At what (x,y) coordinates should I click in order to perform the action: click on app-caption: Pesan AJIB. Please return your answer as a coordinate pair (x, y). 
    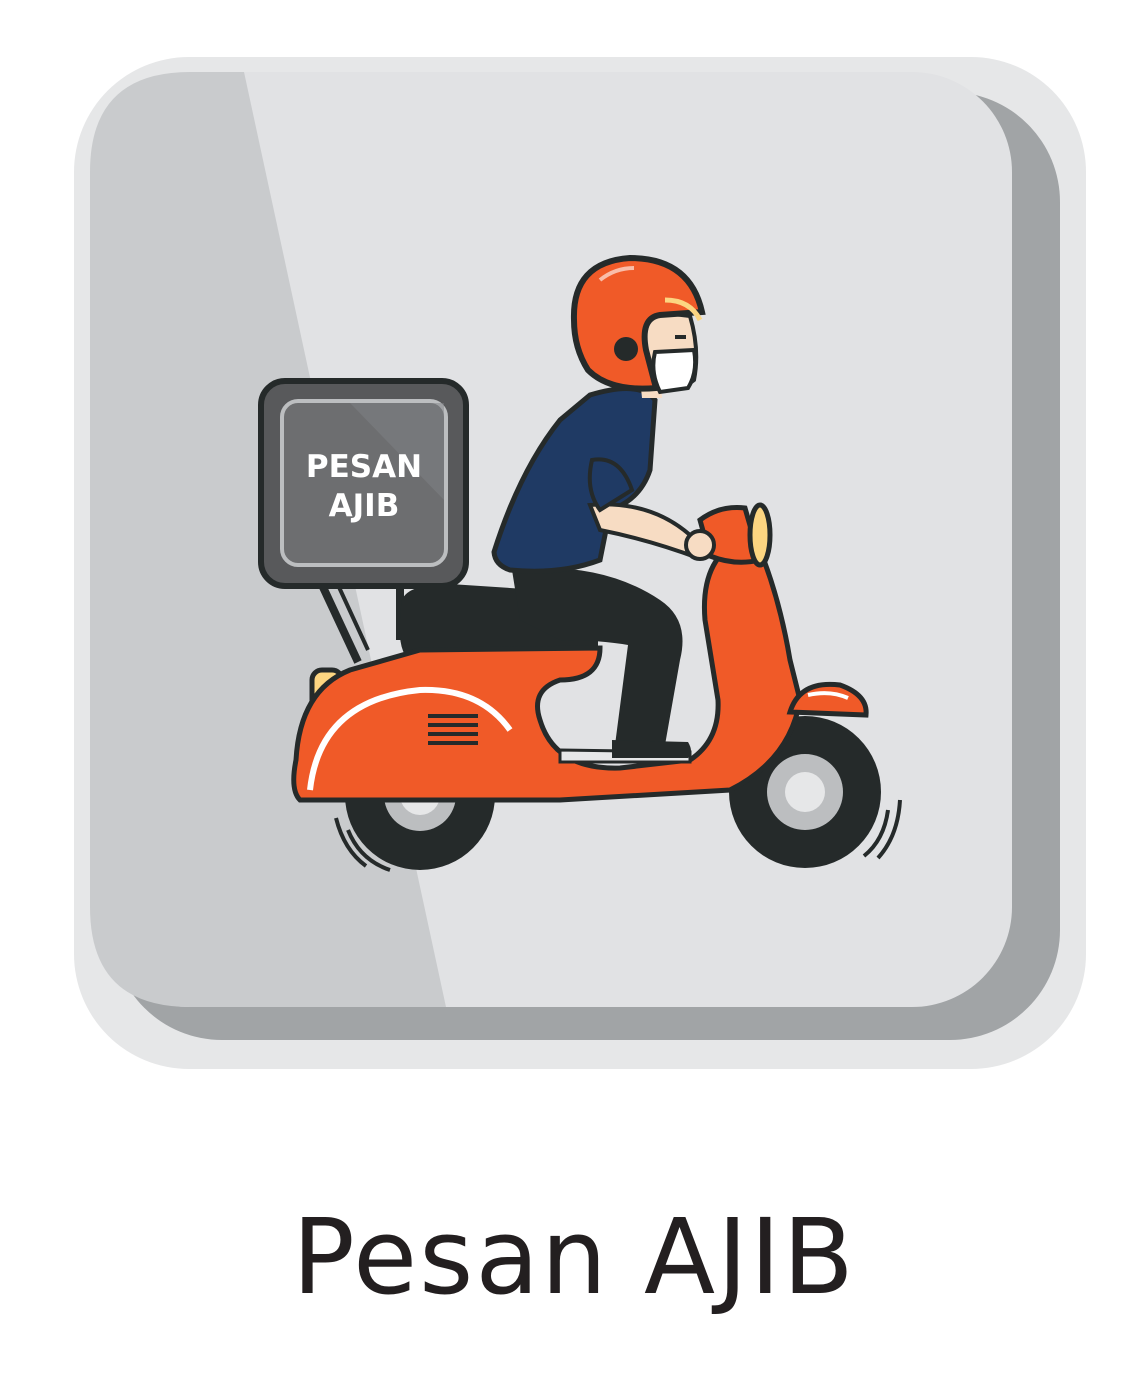
    Looking at the image, I should click on (574, 1257).